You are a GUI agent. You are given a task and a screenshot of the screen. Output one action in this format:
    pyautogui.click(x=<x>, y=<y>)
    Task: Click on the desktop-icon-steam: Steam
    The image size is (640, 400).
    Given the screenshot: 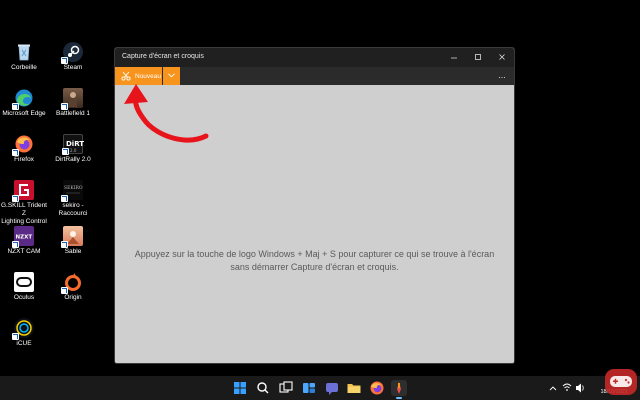 What is the action you would take?
    pyautogui.click(x=73, y=57)
    